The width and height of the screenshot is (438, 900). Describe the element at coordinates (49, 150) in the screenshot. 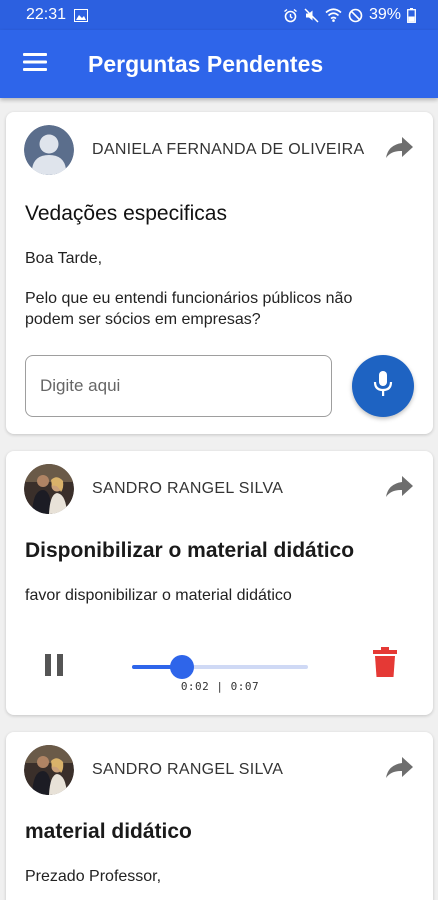

I see `avatar-placeholder` at that location.